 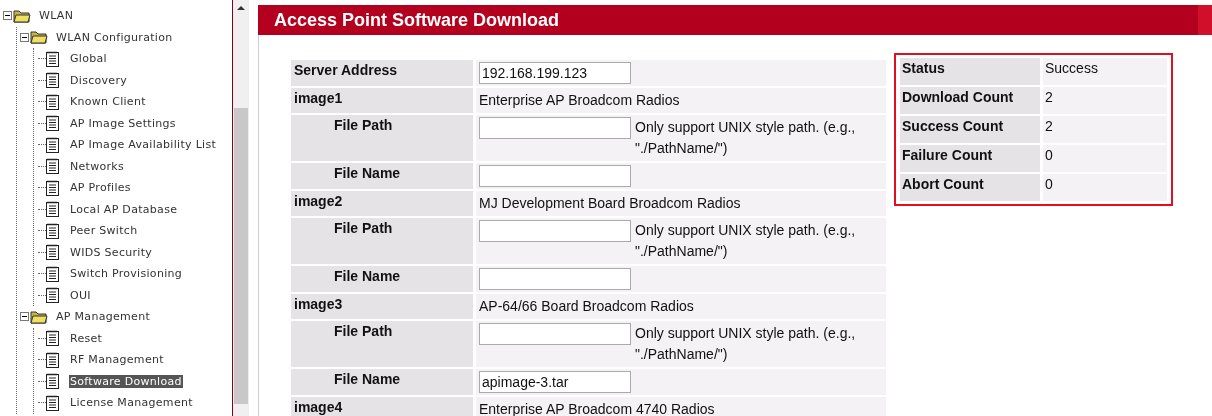 I want to click on tree-item: Peer Switch, so click(x=104, y=231).